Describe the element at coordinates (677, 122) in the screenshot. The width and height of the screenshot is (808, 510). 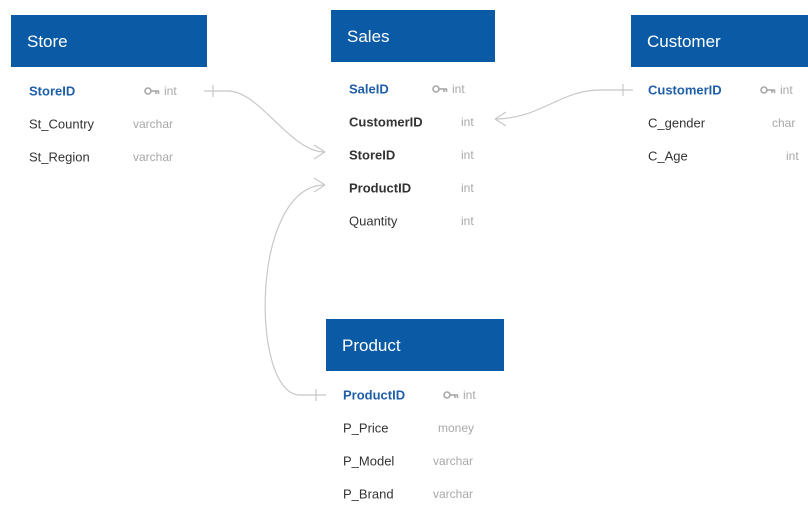
I see `field-name: C_gender` at that location.